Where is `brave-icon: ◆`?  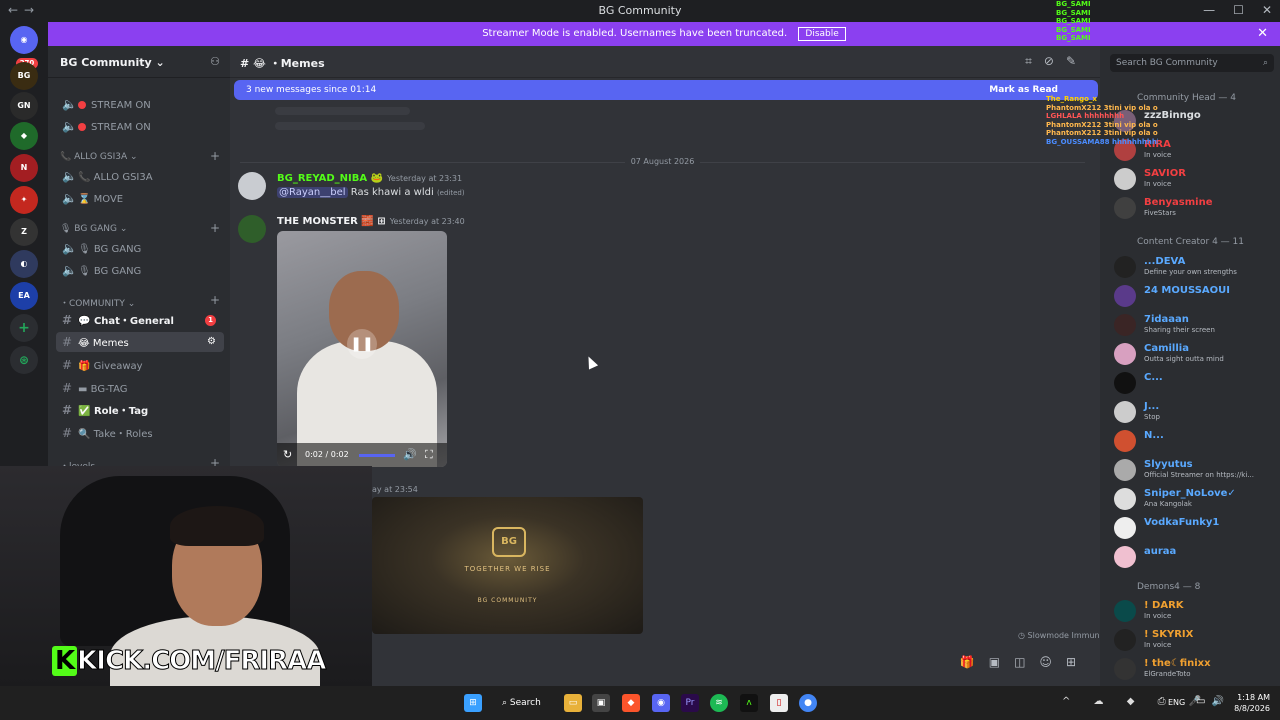 brave-icon: ◆ is located at coordinates (631, 703).